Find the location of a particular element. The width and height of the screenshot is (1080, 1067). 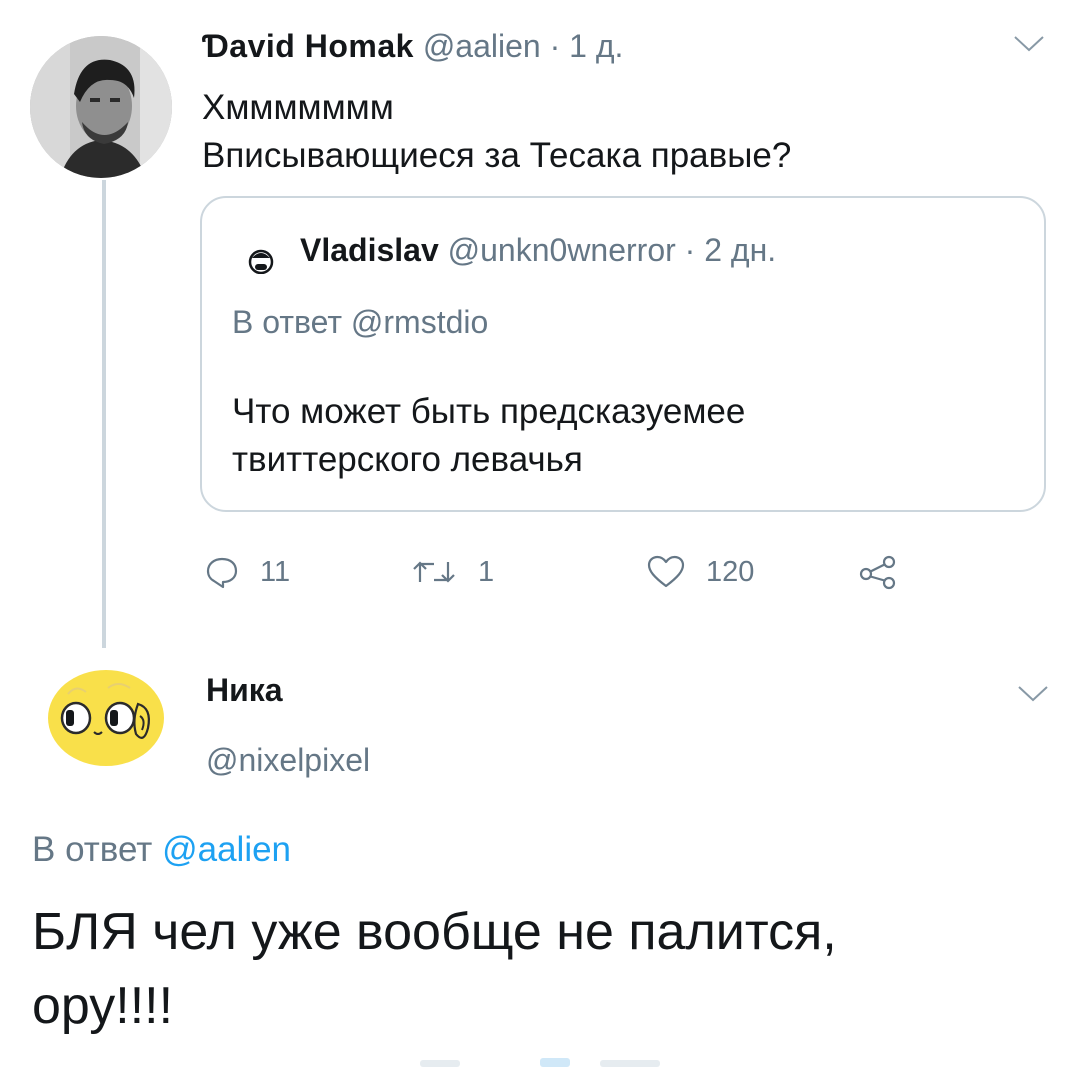

like-button: 120 is located at coordinates (700, 572).